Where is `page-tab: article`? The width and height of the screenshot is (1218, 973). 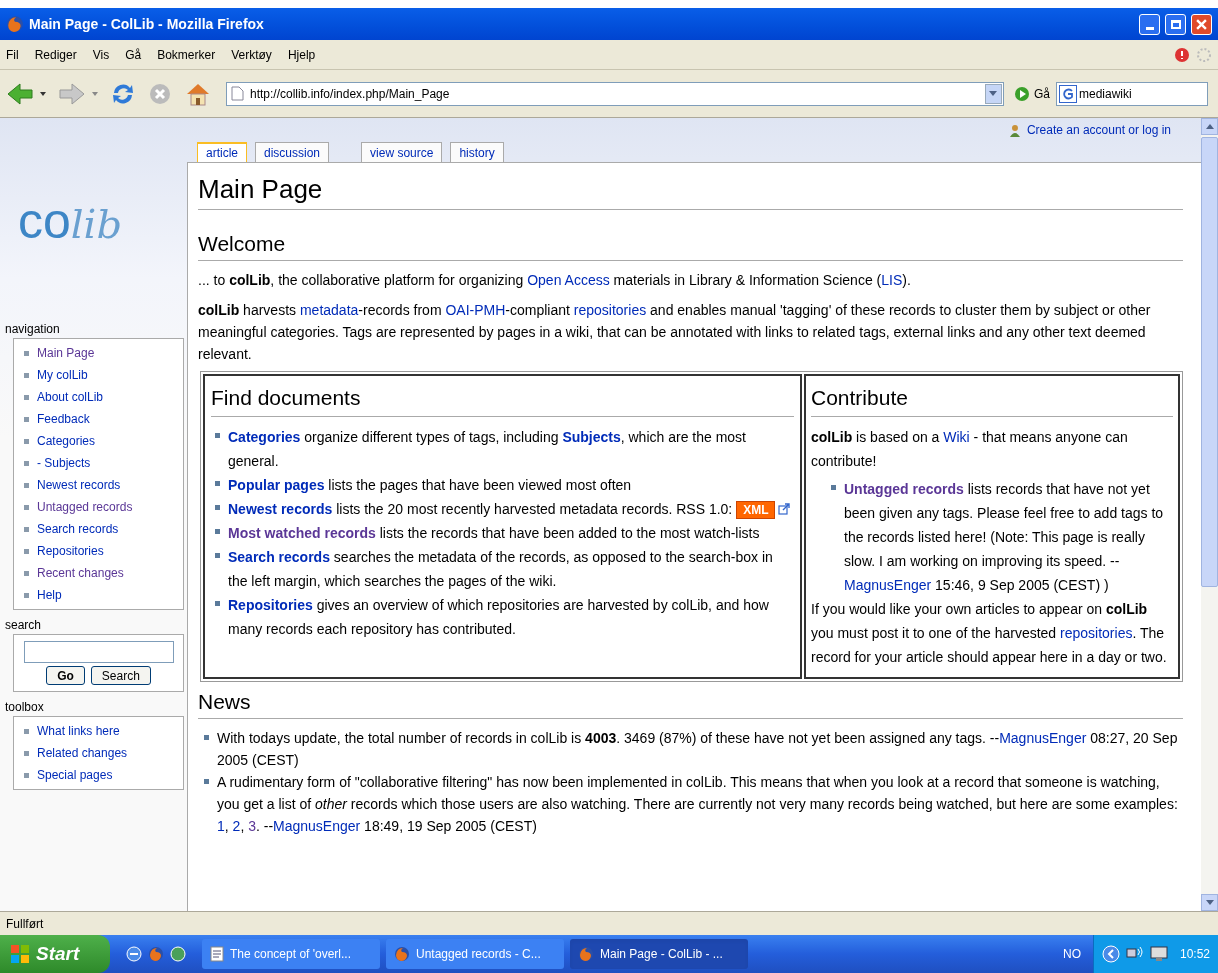
page-tab: article is located at coordinates (222, 152).